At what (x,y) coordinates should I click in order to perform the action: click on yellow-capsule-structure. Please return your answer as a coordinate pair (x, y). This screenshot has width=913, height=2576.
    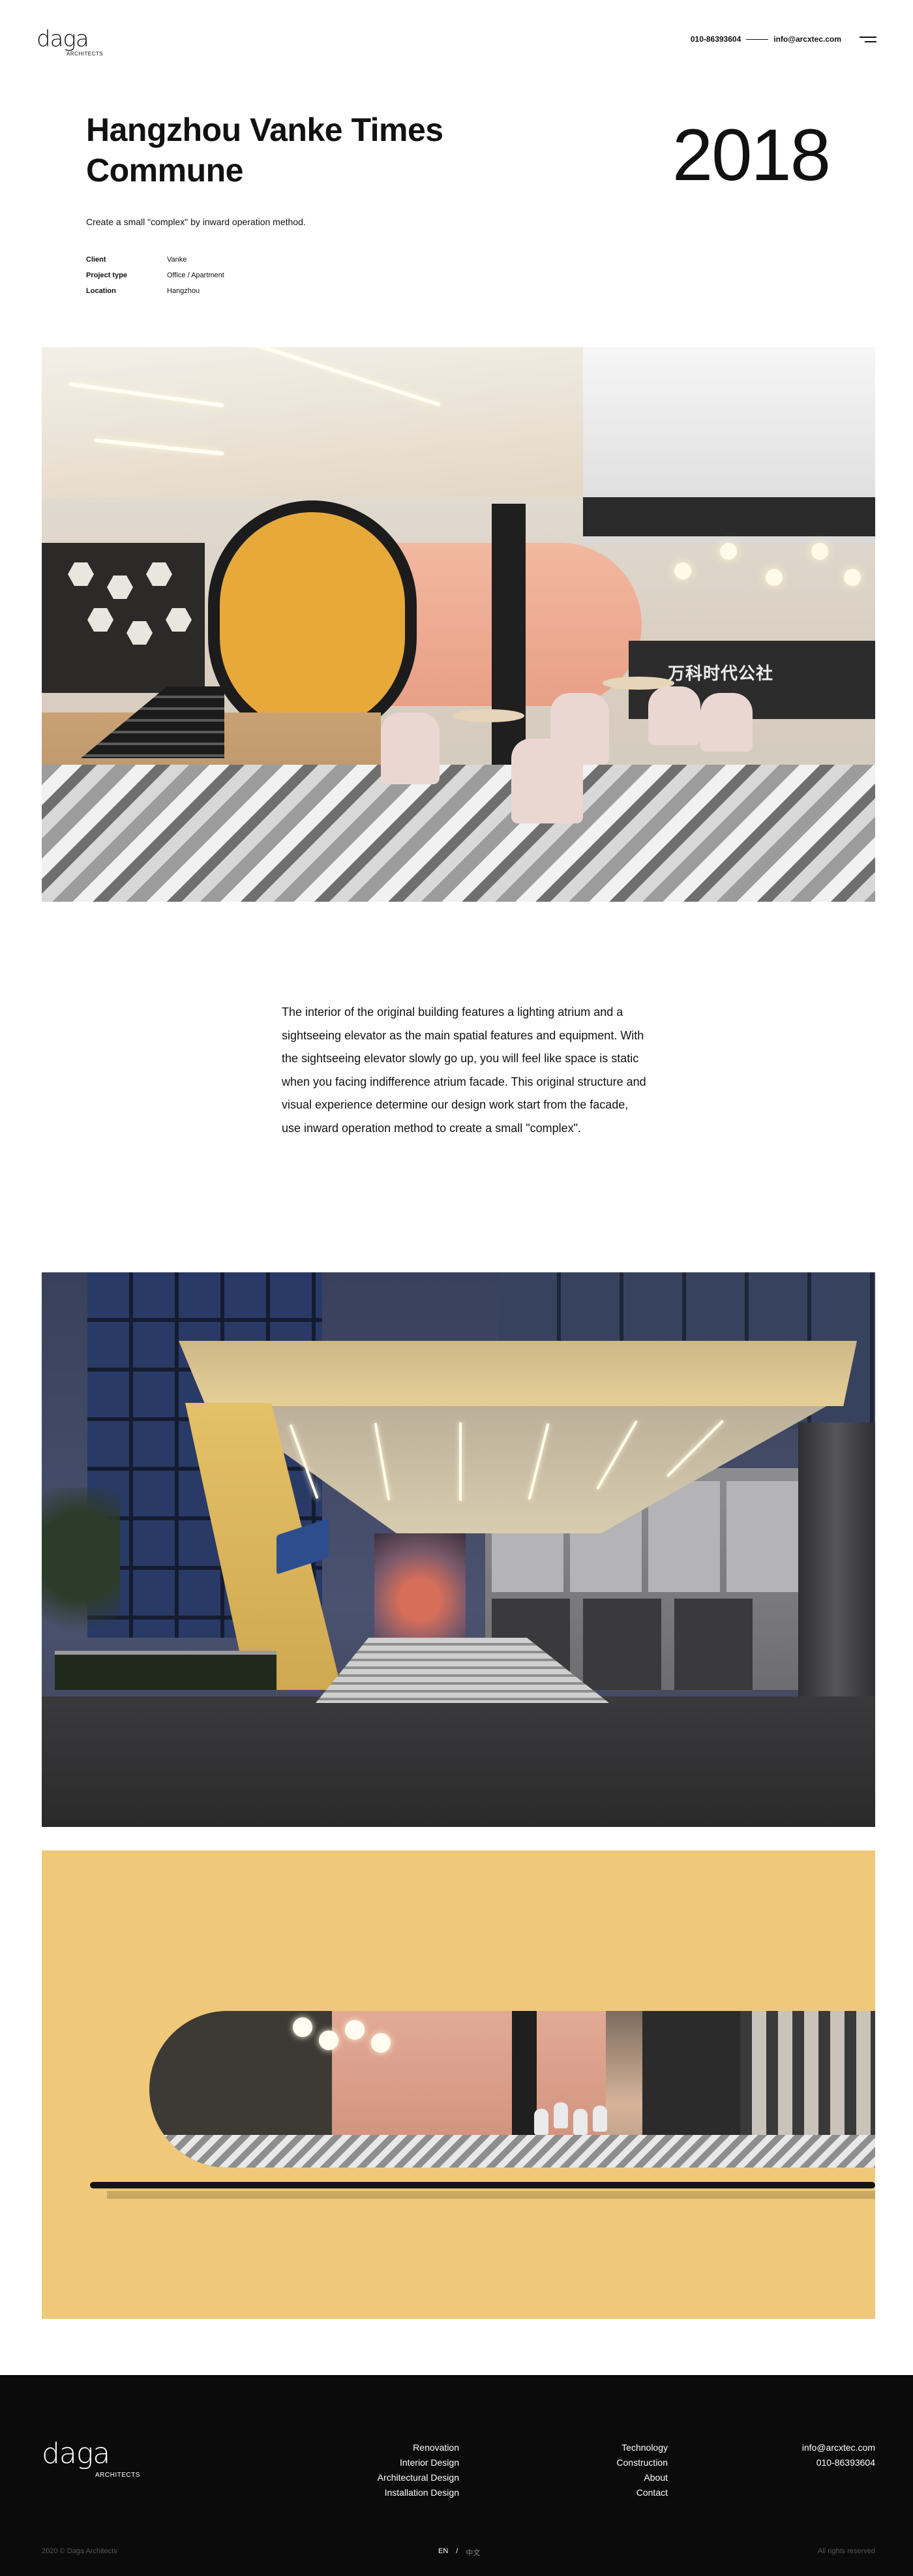
    Looking at the image, I should click on (312, 621).